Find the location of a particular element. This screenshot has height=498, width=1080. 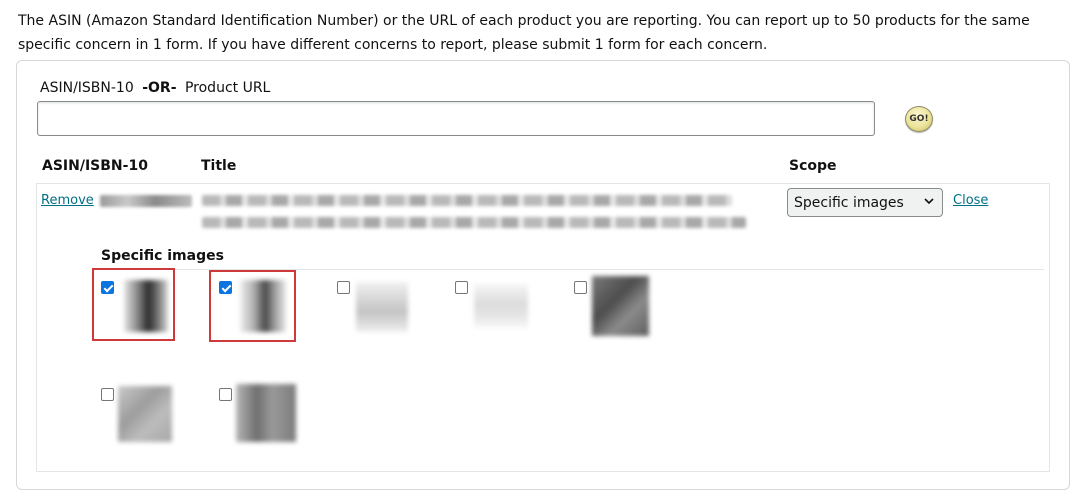

header-scope: Scope is located at coordinates (813, 166).